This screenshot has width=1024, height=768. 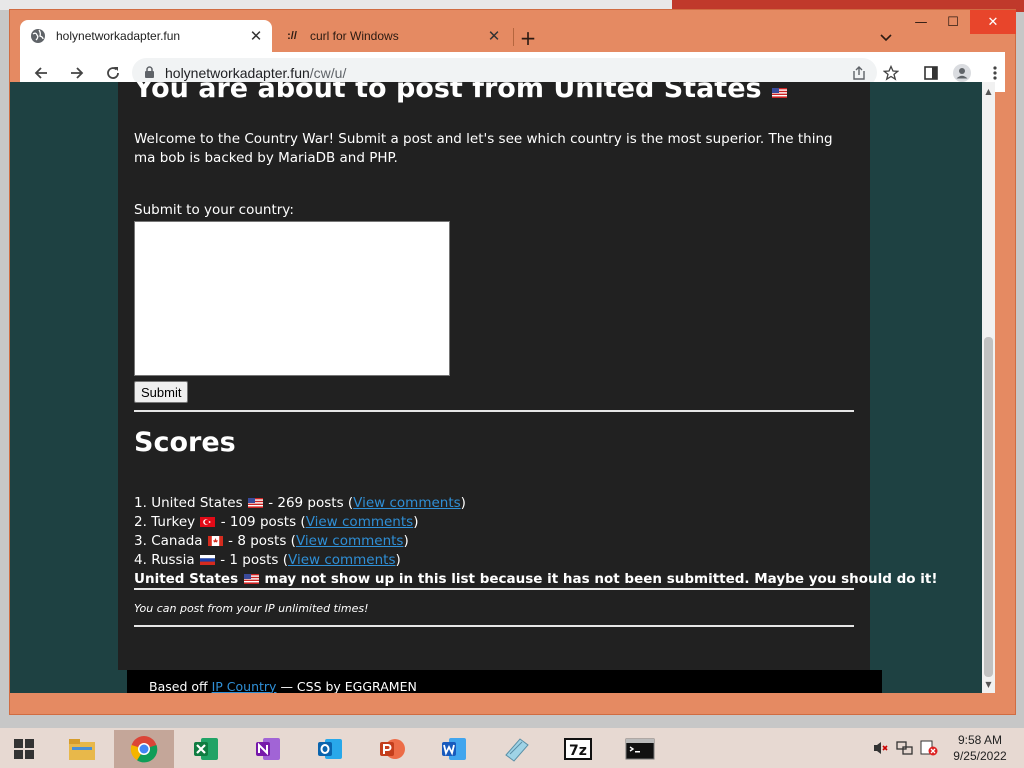 I want to click on note-country: United States, so click(x=186, y=579).